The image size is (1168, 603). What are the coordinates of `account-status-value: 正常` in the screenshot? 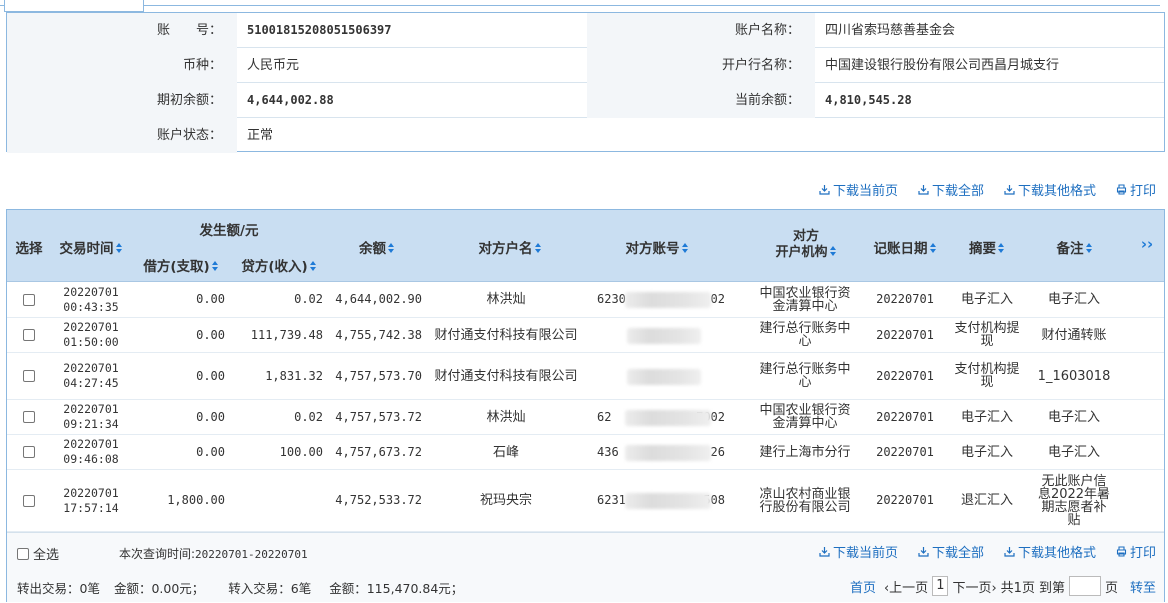 It's located at (260, 135).